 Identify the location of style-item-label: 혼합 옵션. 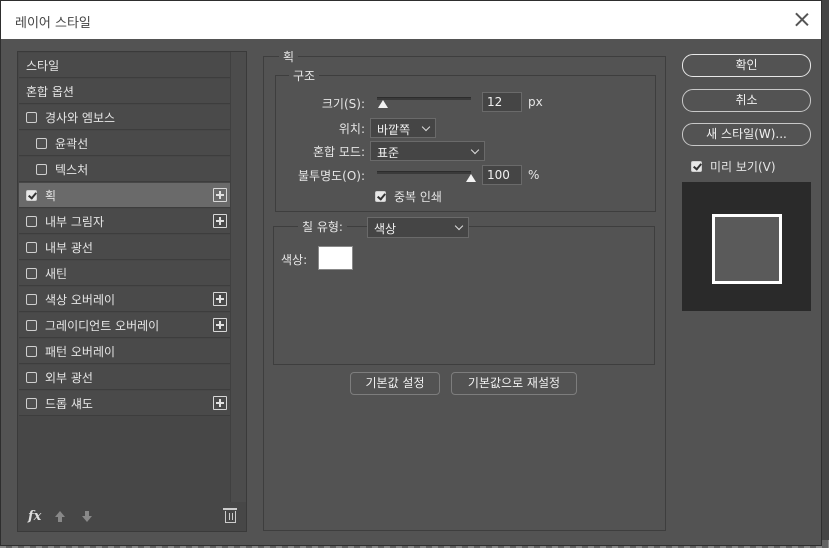
(50, 91).